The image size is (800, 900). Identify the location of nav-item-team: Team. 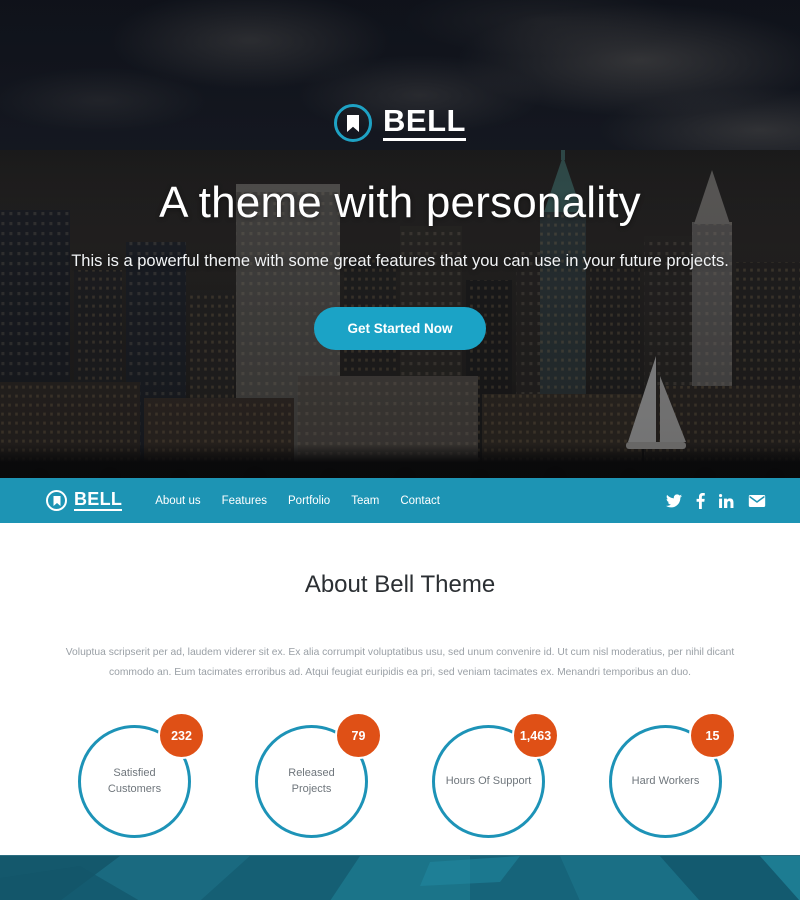
(365, 501).